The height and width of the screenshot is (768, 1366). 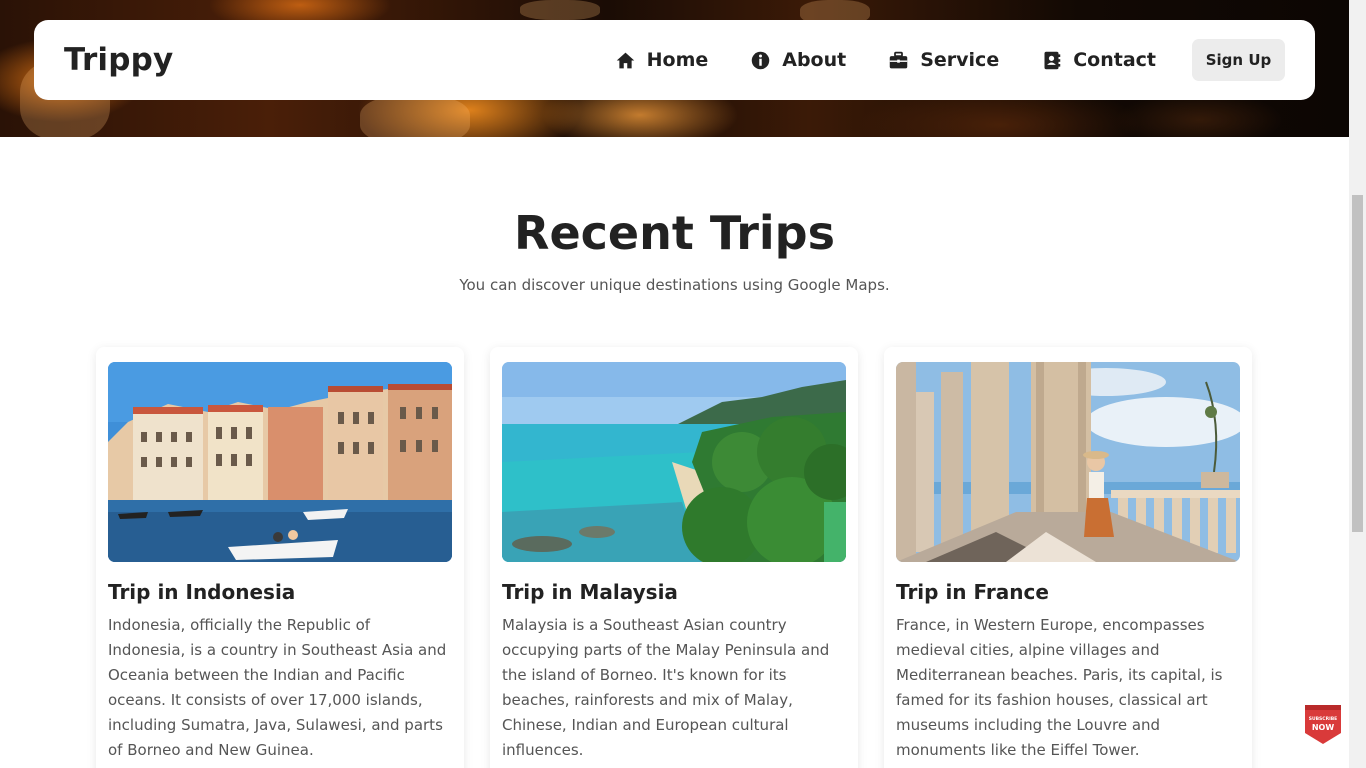 I want to click on card-title: Trip in Indonesia, so click(x=202, y=592).